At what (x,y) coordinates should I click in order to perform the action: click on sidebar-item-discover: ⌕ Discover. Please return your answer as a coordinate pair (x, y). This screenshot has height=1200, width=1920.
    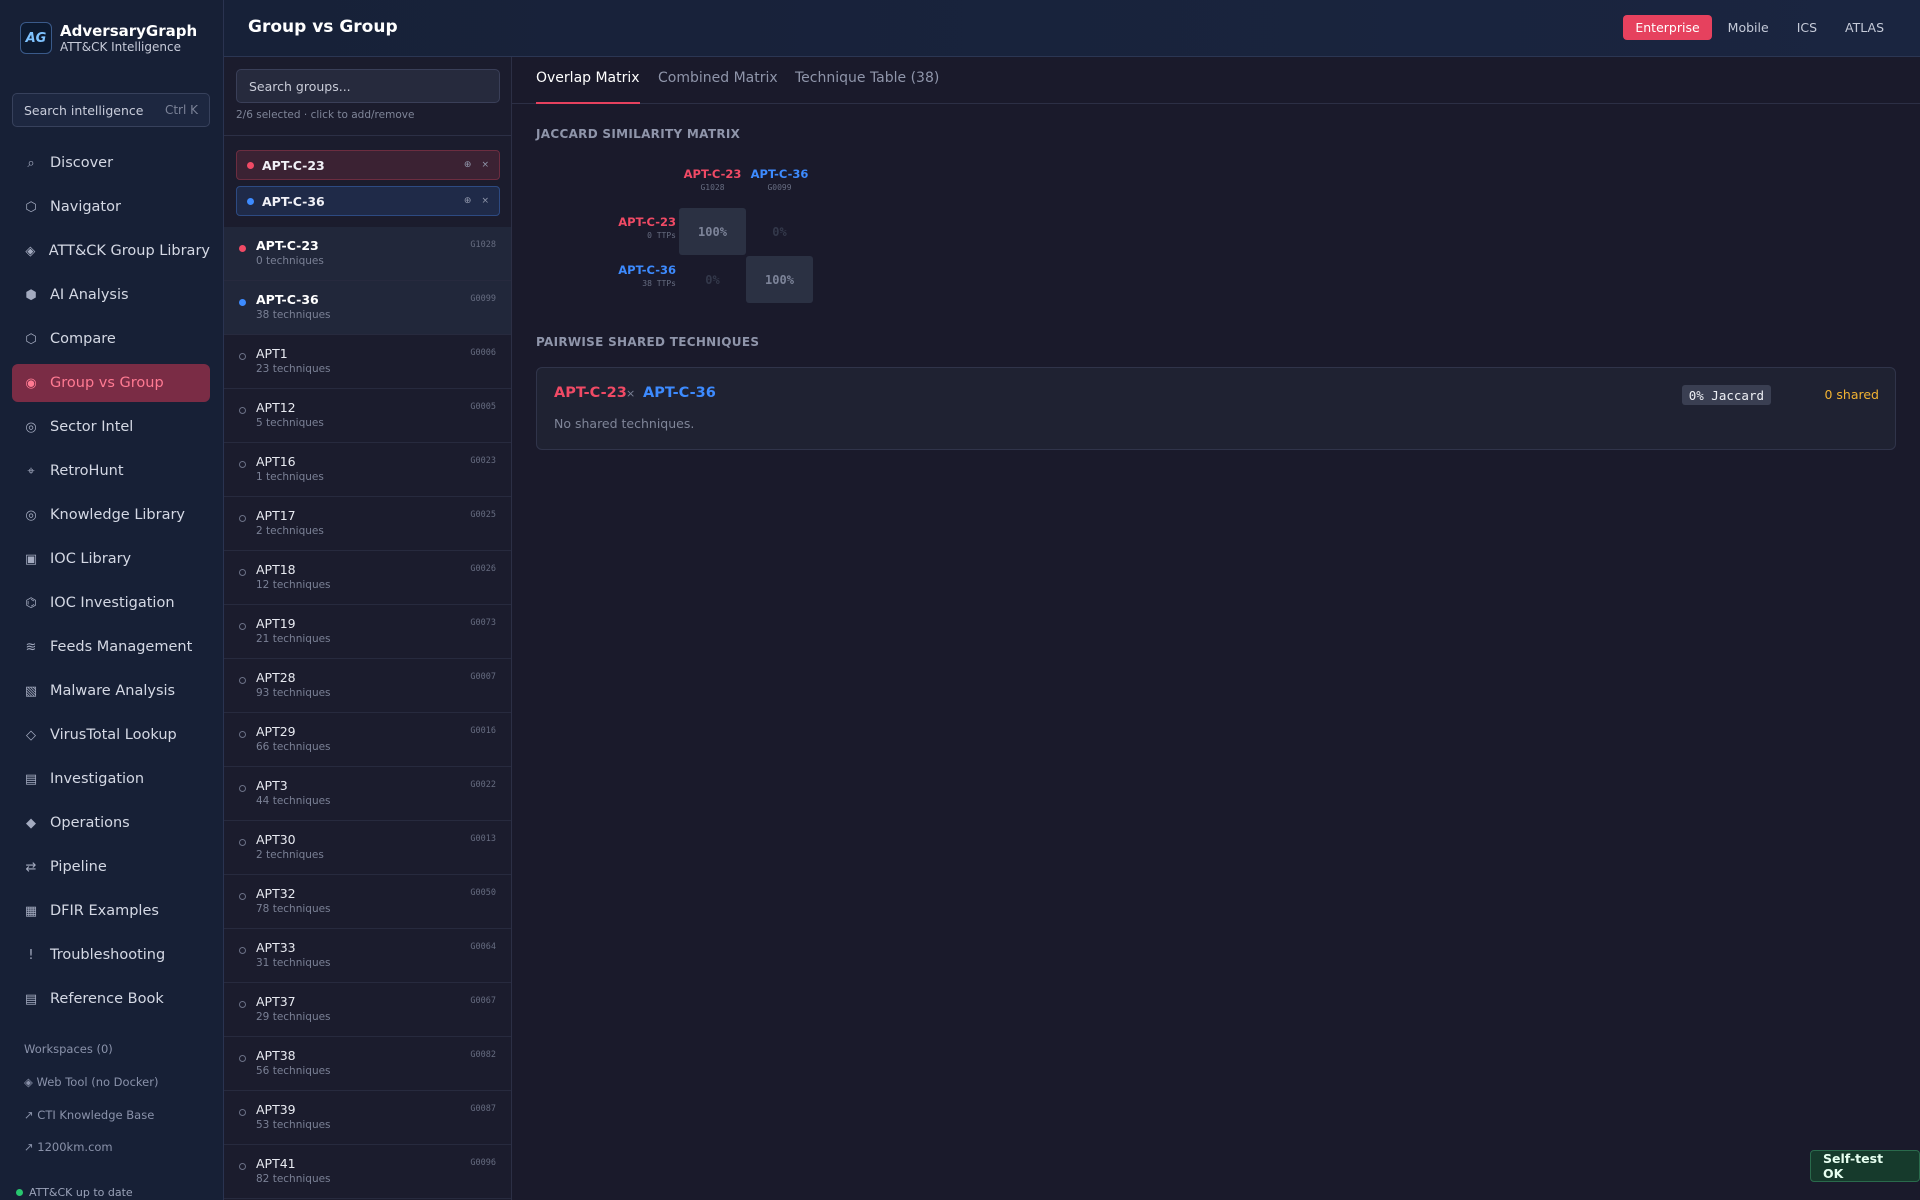
    Looking at the image, I should click on (111, 163).